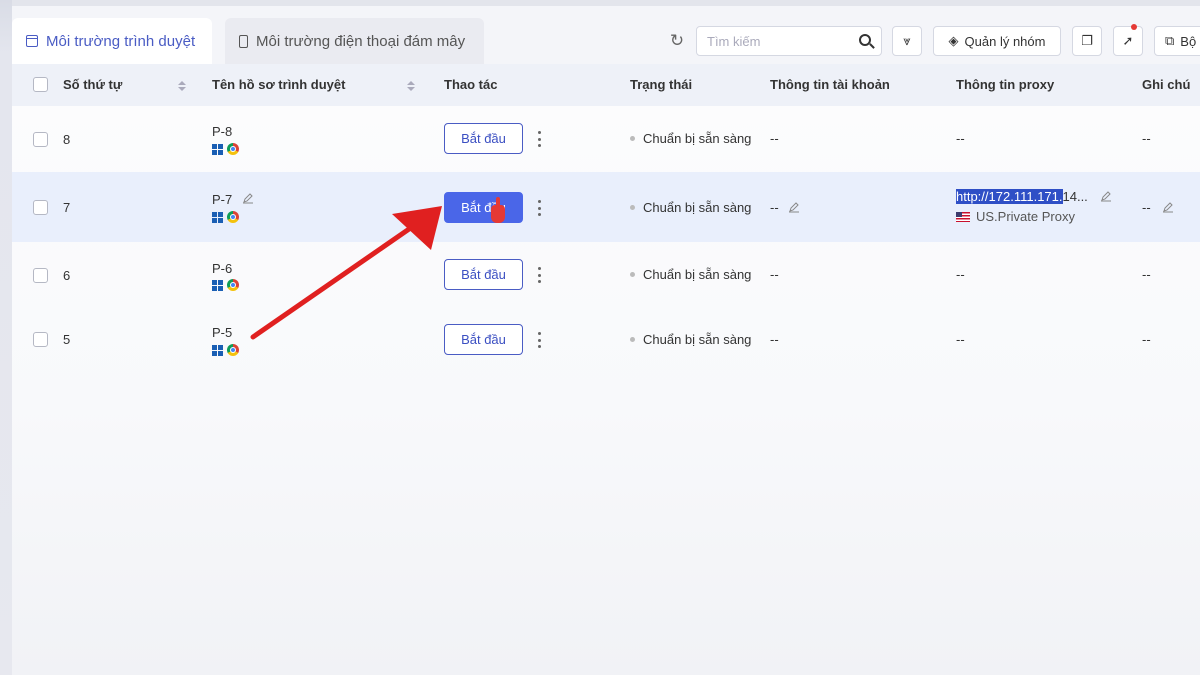 The image size is (1200, 675). I want to click on batch-label: Bộ, so click(1188, 41).